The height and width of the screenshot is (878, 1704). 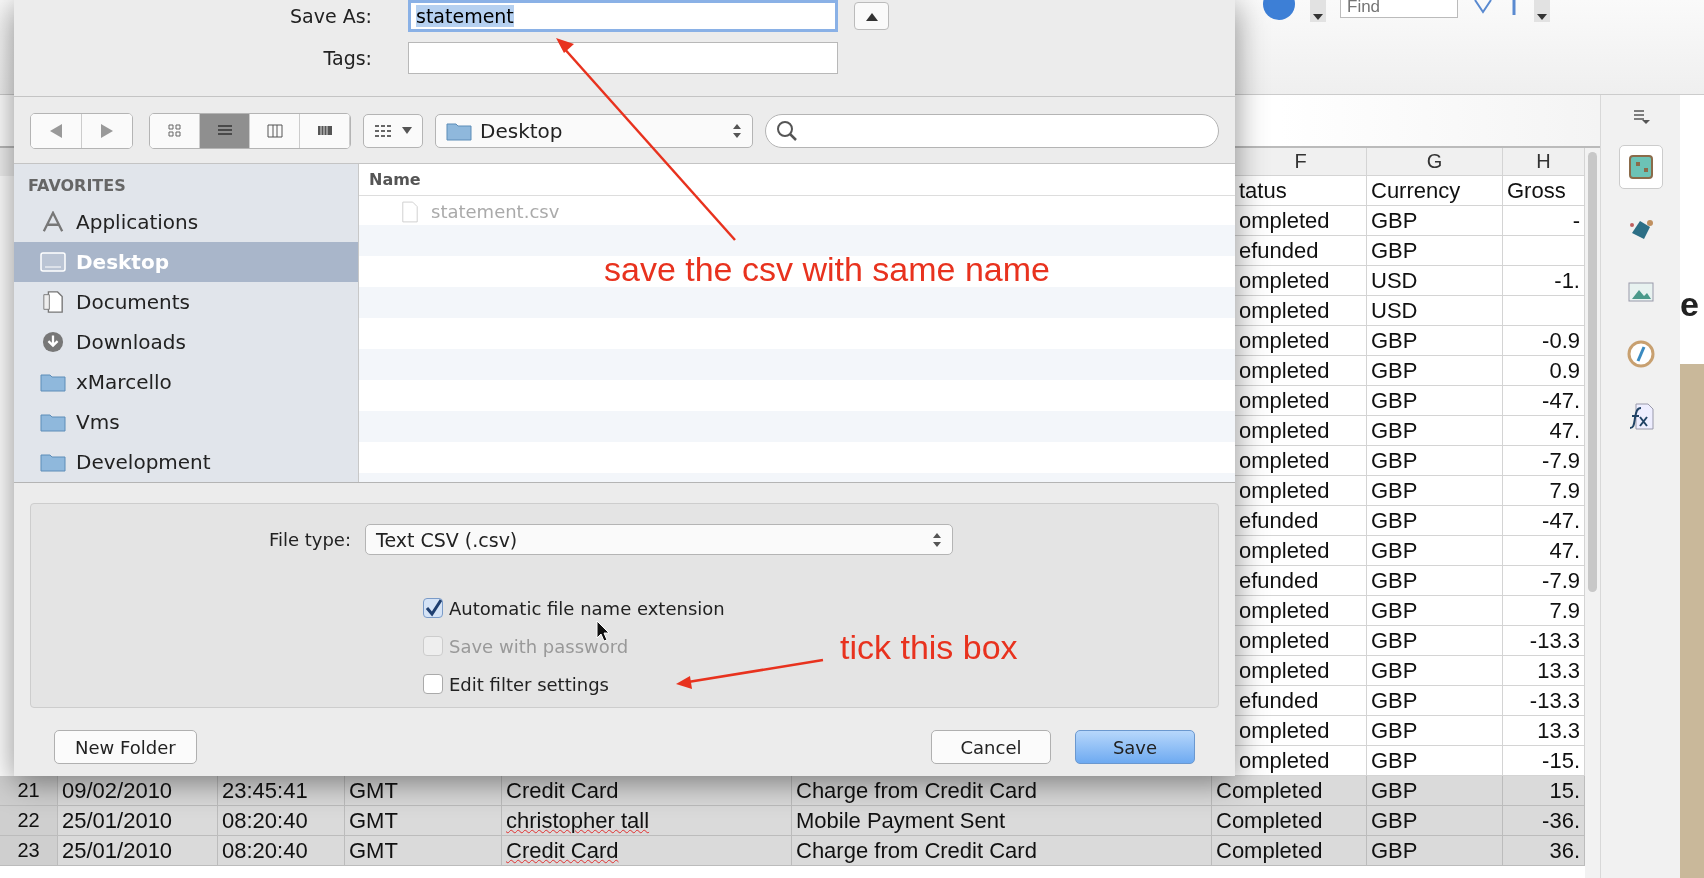 I want to click on icon-view-icon, so click(x=175, y=131).